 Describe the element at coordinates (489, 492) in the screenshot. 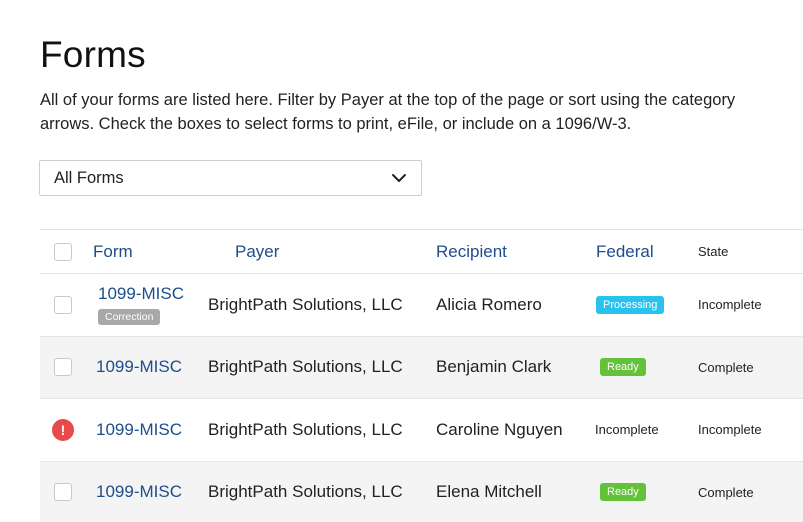

I see `recipient-cell: Elena Mitchell` at that location.